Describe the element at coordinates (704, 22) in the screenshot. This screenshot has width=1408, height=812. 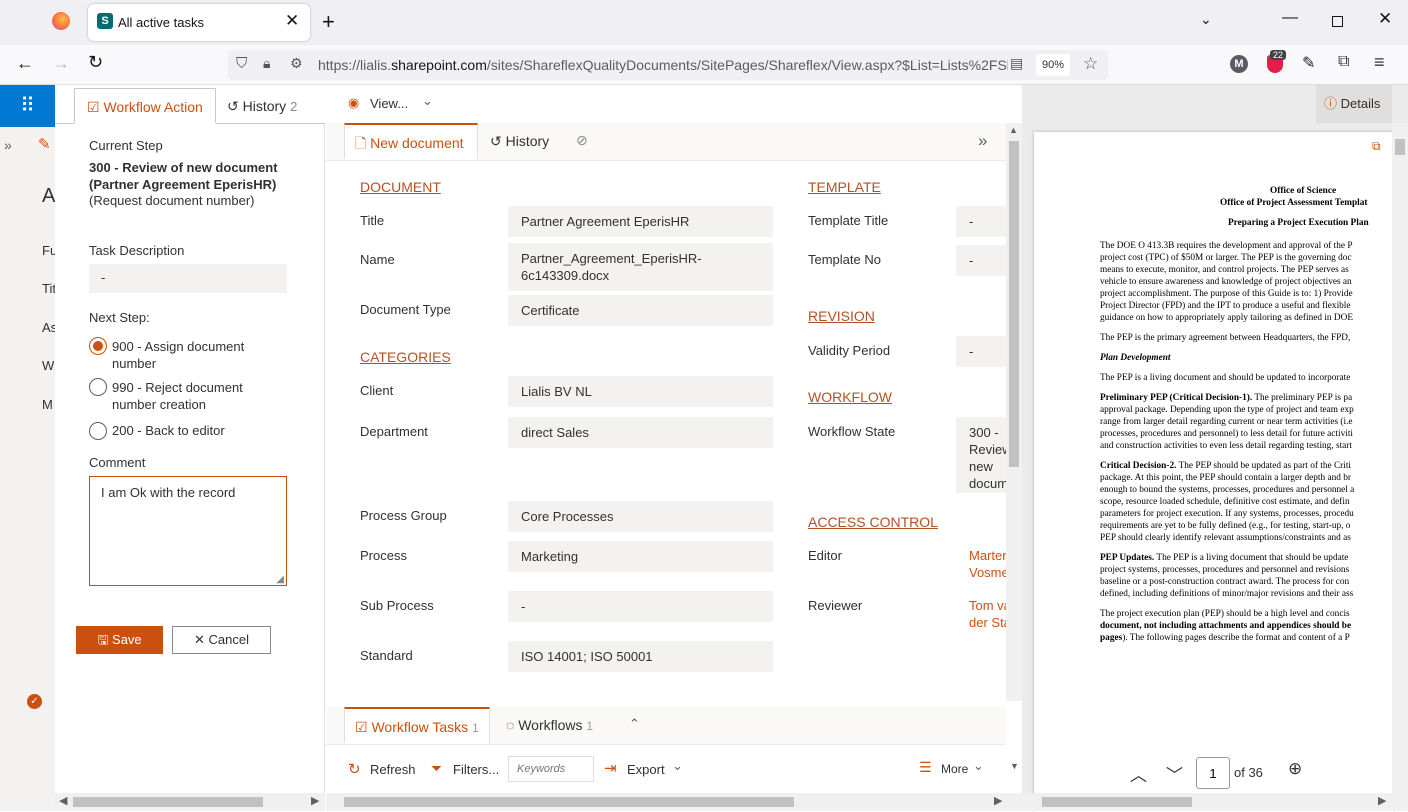
I see `browser-tab-bar: S All active tasks ✕ + ⌄ — ✕` at that location.